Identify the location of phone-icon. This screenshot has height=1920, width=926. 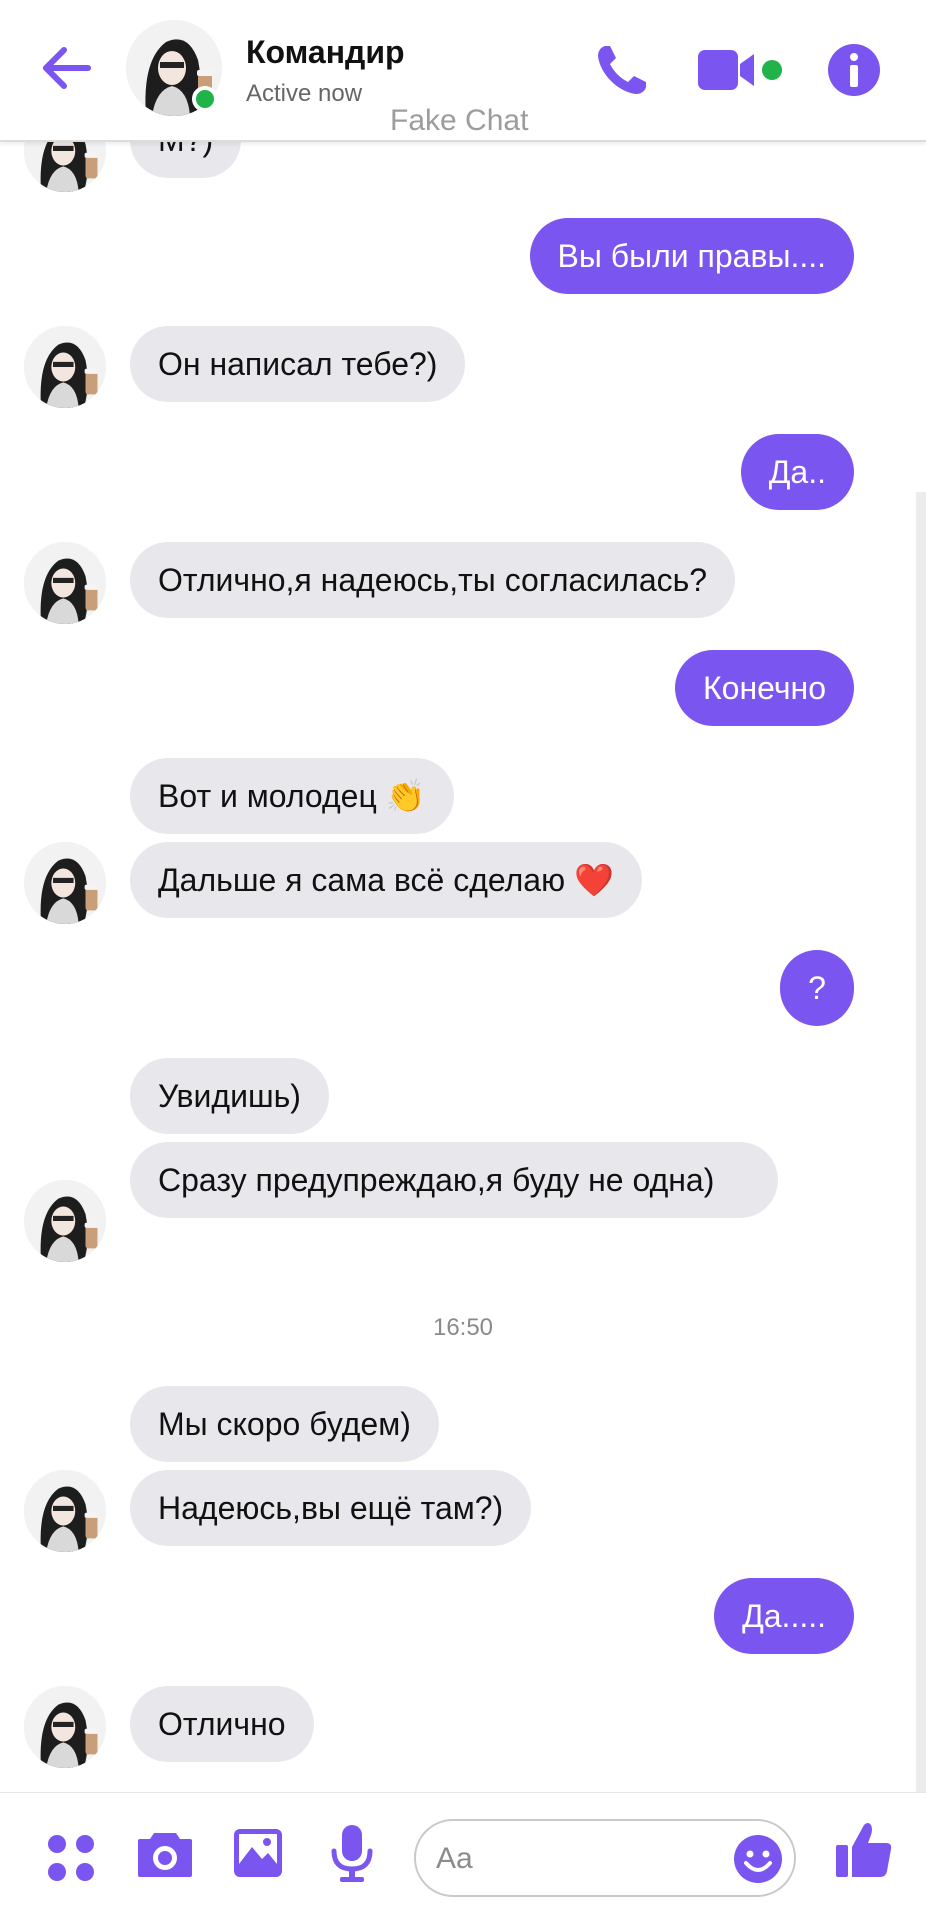
(622, 70).